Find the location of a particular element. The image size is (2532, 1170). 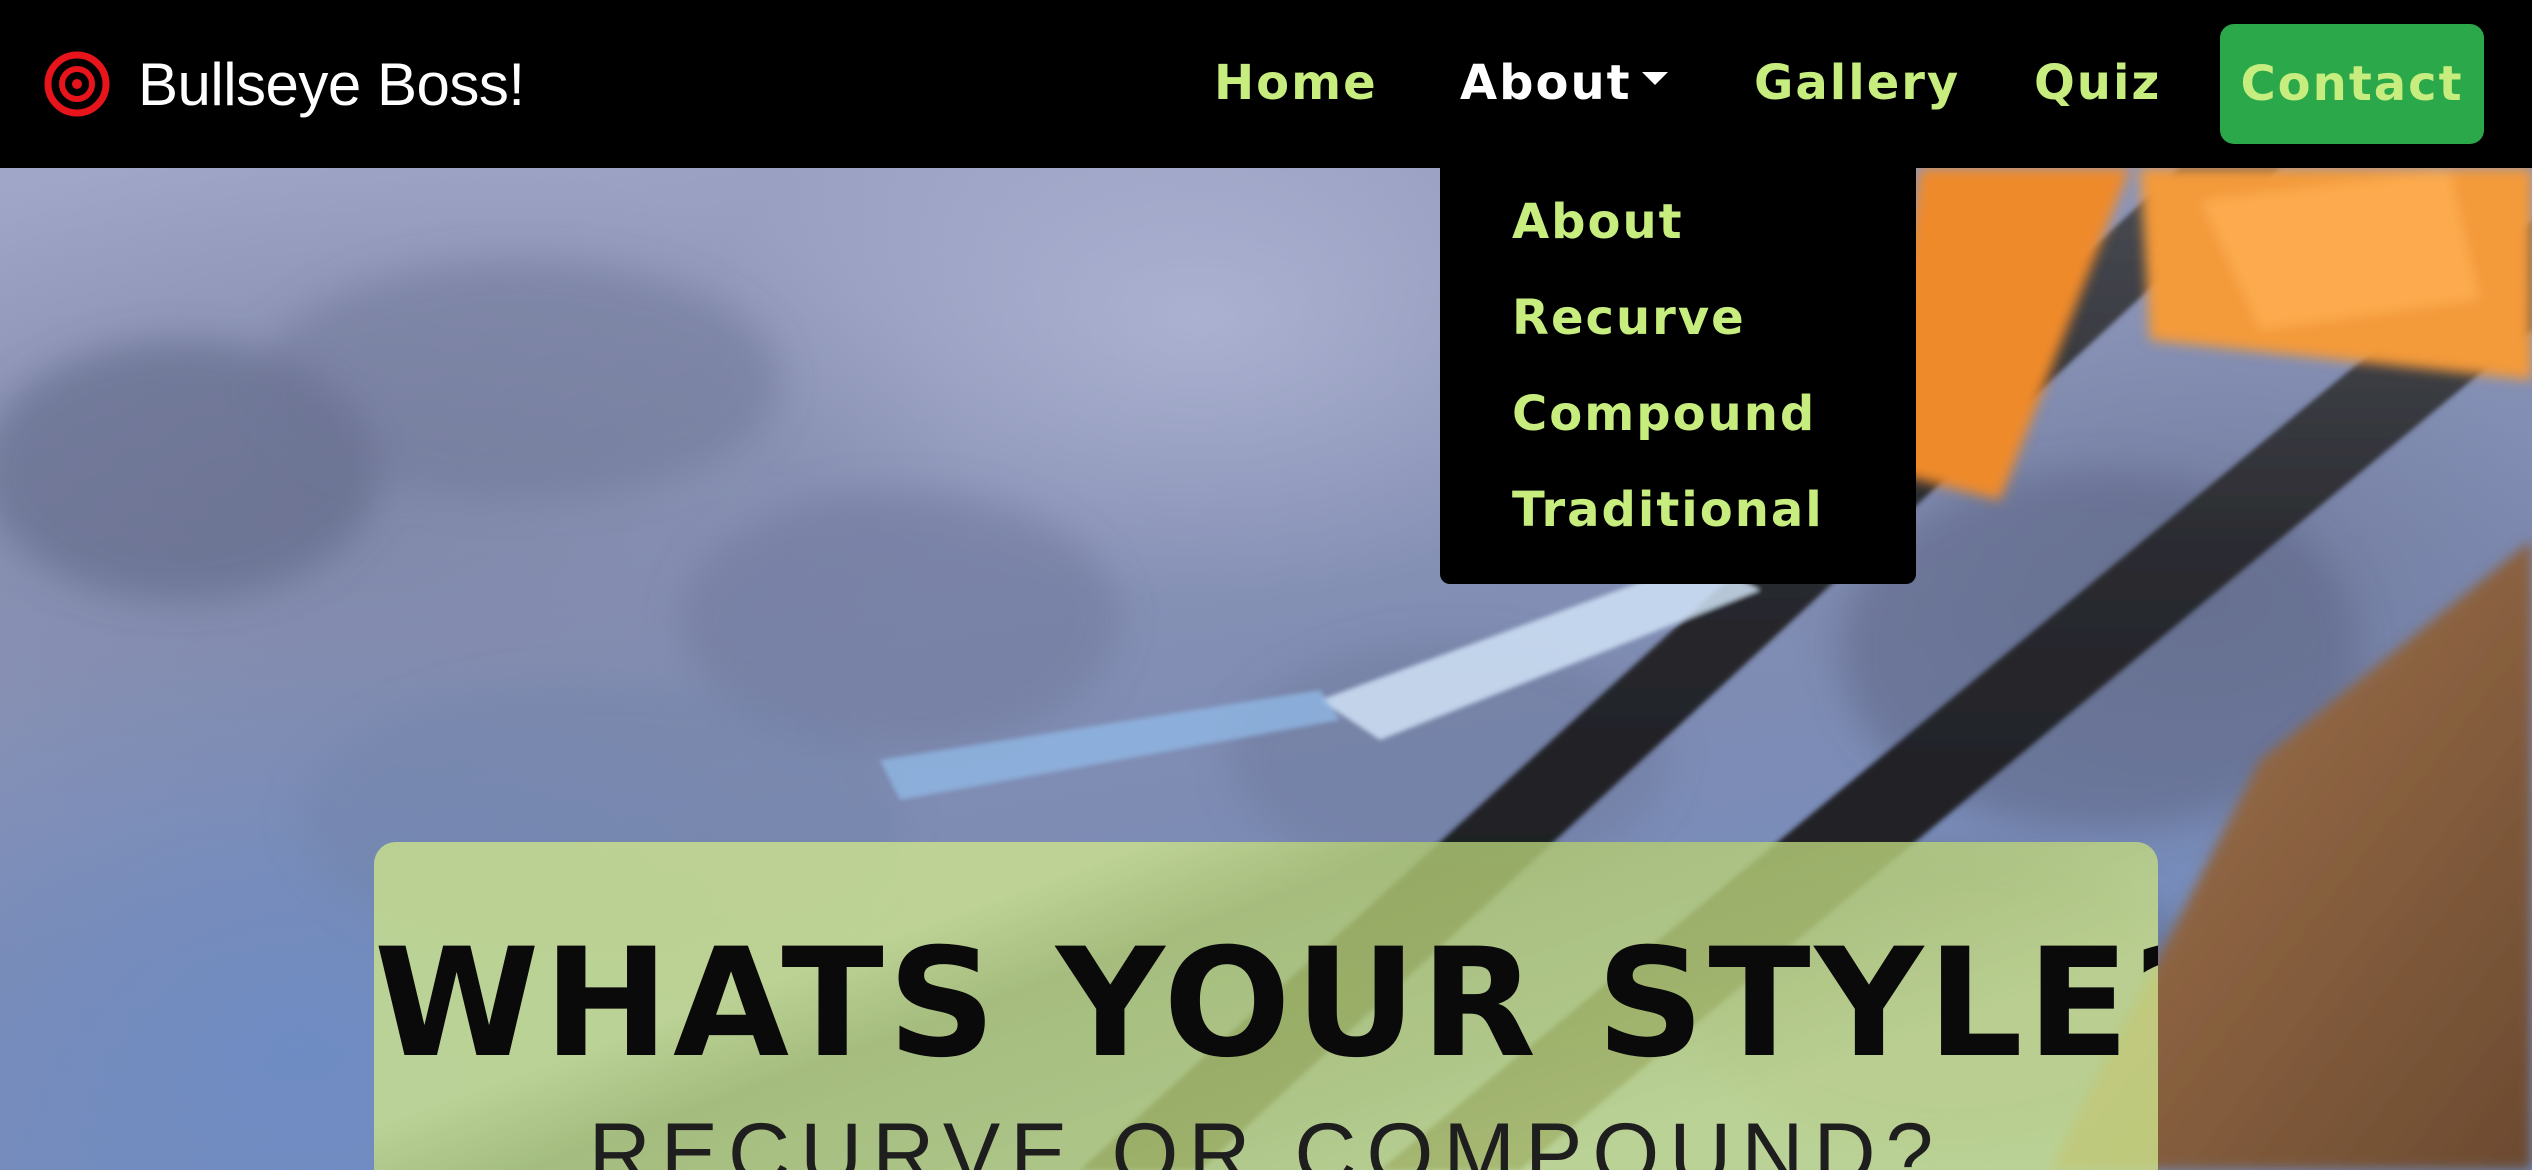

hero-subtitle: RECURVE OR COMPOUND? is located at coordinates (1266, 1138).